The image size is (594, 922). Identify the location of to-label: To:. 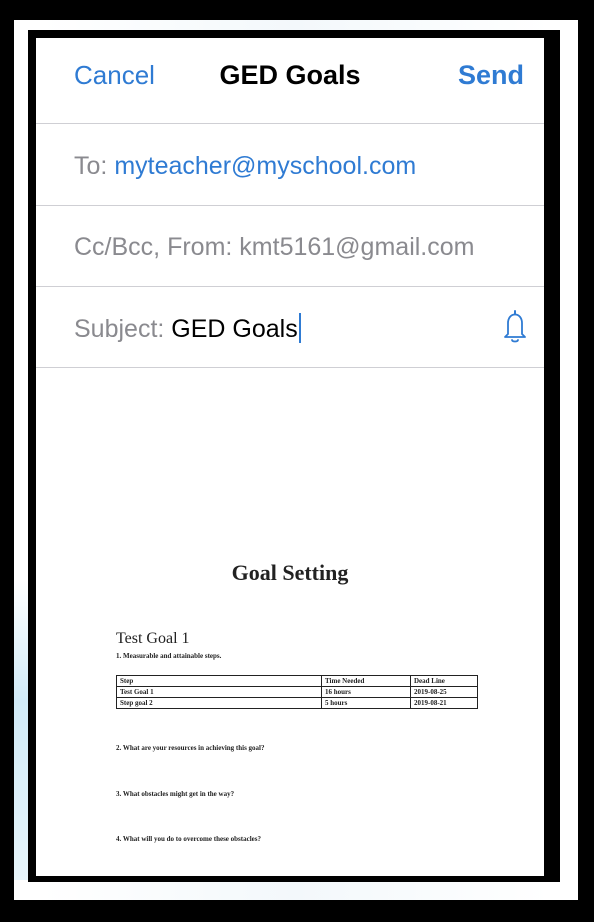
(91, 166).